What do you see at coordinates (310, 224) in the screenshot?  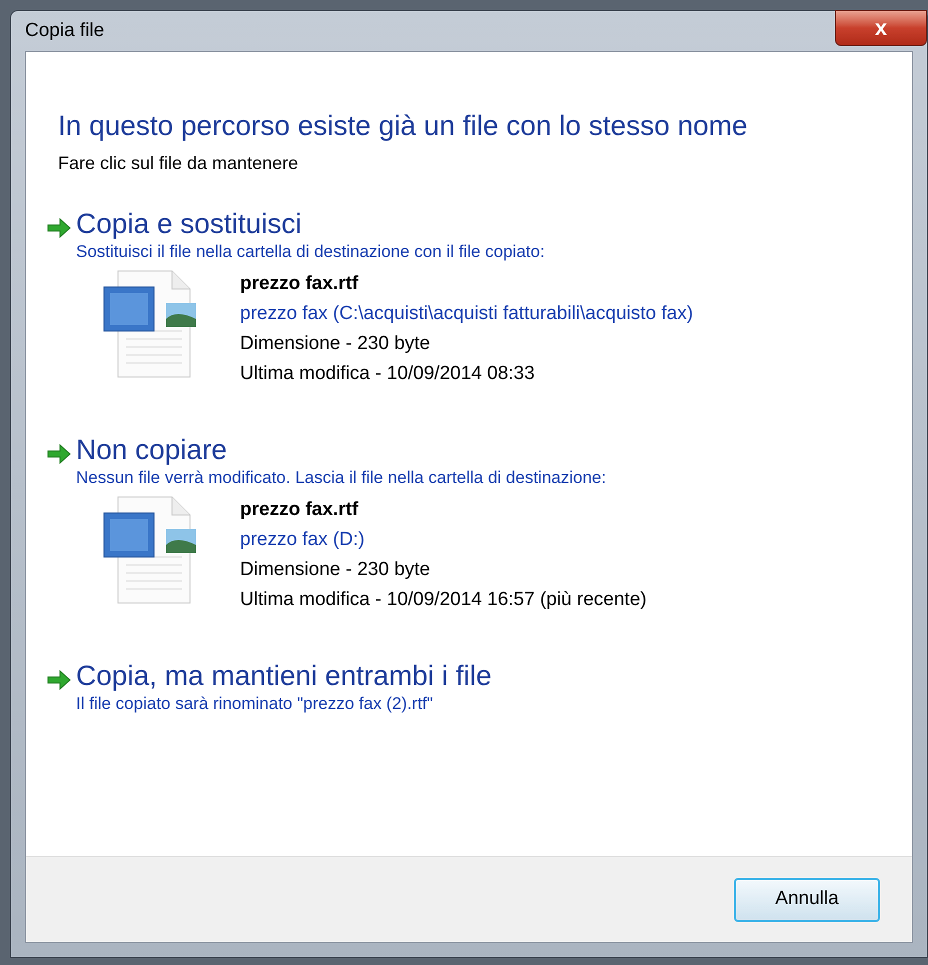 I see `option-title: Copia e sostituisci` at bounding box center [310, 224].